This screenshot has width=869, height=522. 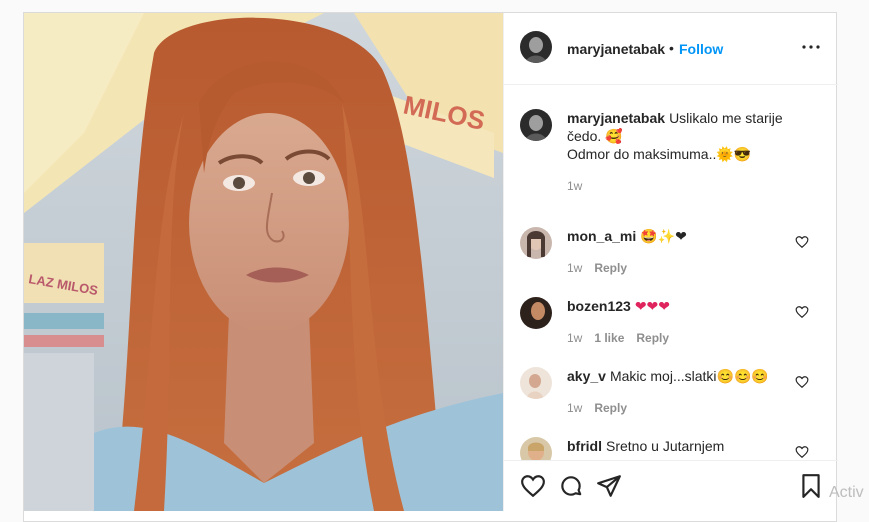 I want to click on author-username: maryjanetabak, so click(x=616, y=49).